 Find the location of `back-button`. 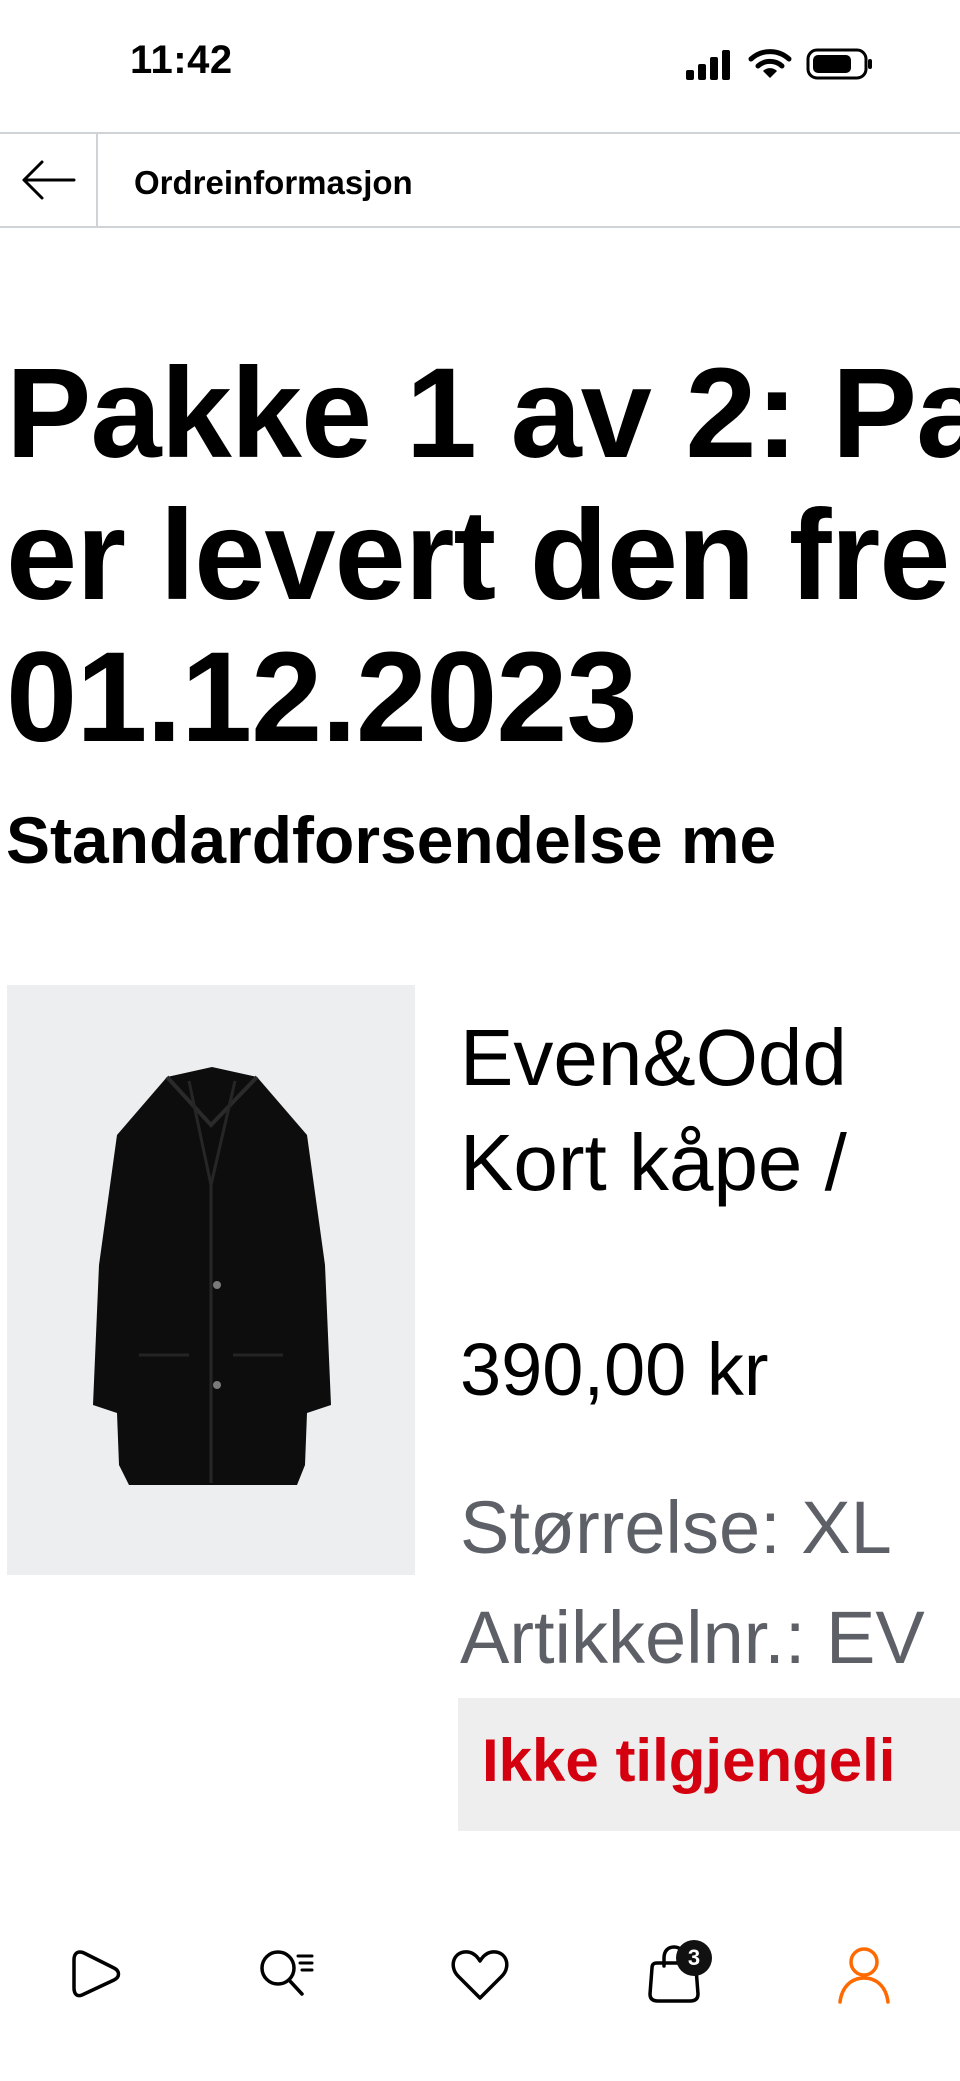

back-button is located at coordinates (49, 180).